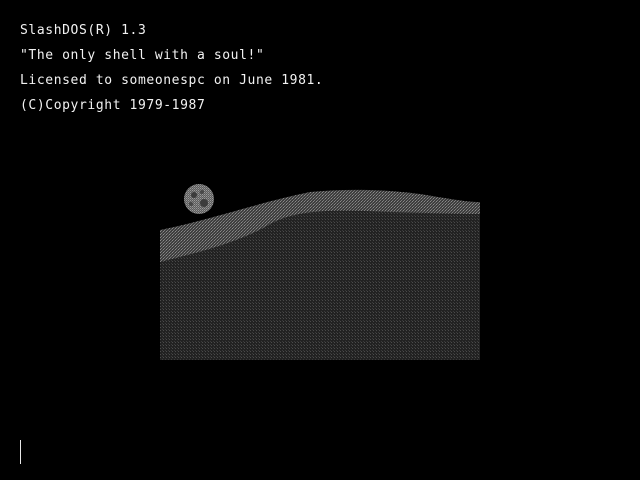  I want to click on text-cursor, so click(20, 452).